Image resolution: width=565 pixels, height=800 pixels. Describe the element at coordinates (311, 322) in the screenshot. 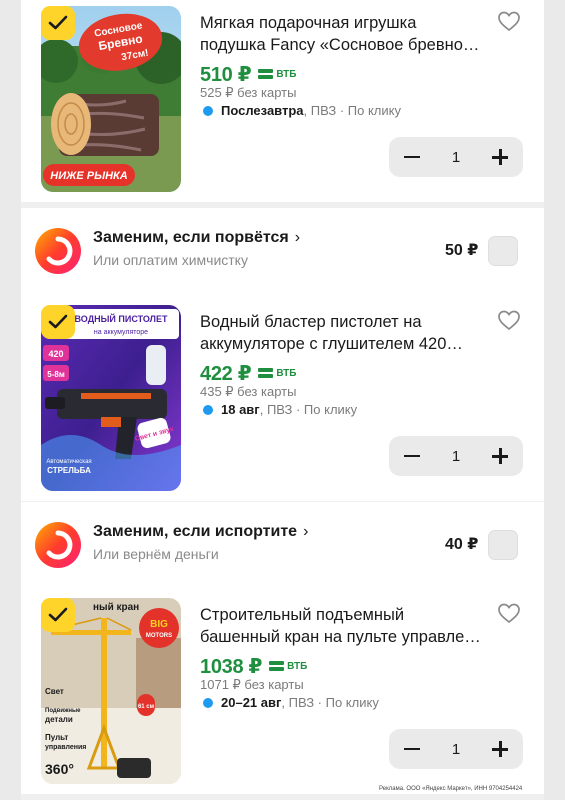

I see `product-title-line1: Водный бластер пистолет на` at that location.